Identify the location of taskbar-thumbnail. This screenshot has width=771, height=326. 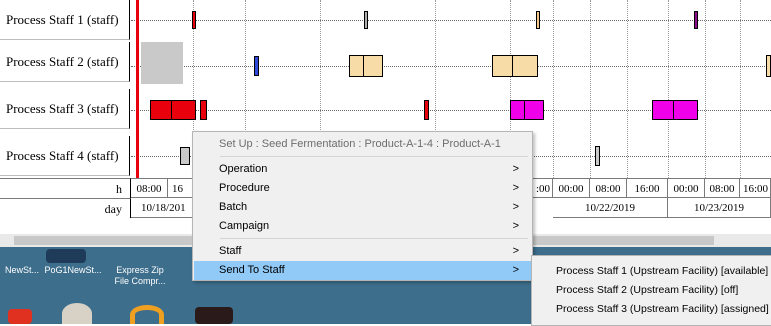
(66, 256).